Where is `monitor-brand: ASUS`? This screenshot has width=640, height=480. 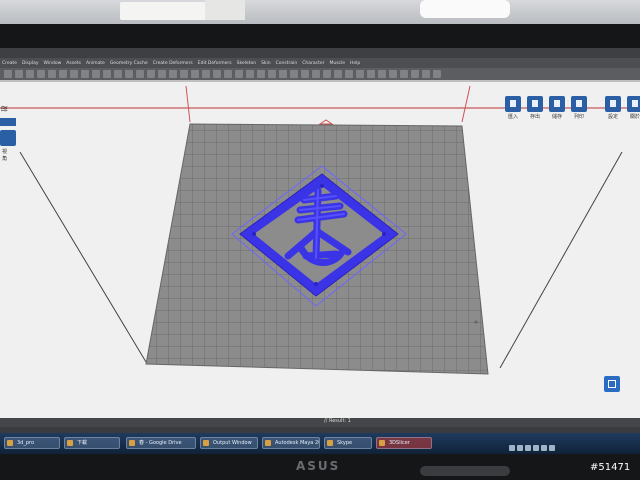 monitor-brand: ASUS is located at coordinates (318, 466).